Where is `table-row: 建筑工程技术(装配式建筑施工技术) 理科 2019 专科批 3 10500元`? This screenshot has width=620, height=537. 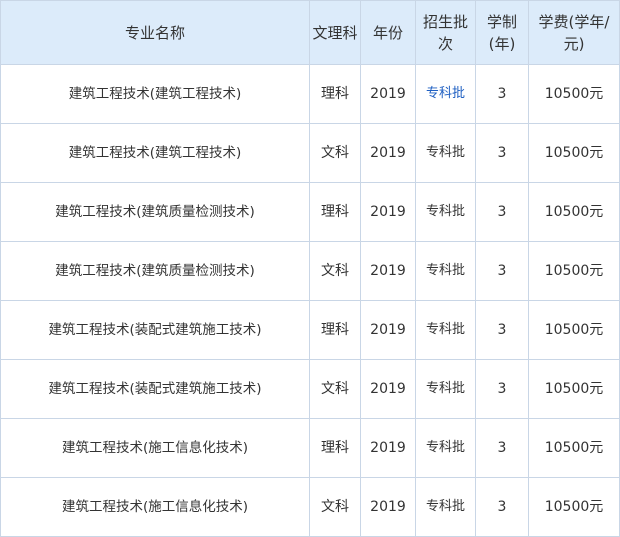 table-row: 建筑工程技术(装配式建筑施工技术) 理科 2019 专科批 3 10500元 is located at coordinates (310, 330).